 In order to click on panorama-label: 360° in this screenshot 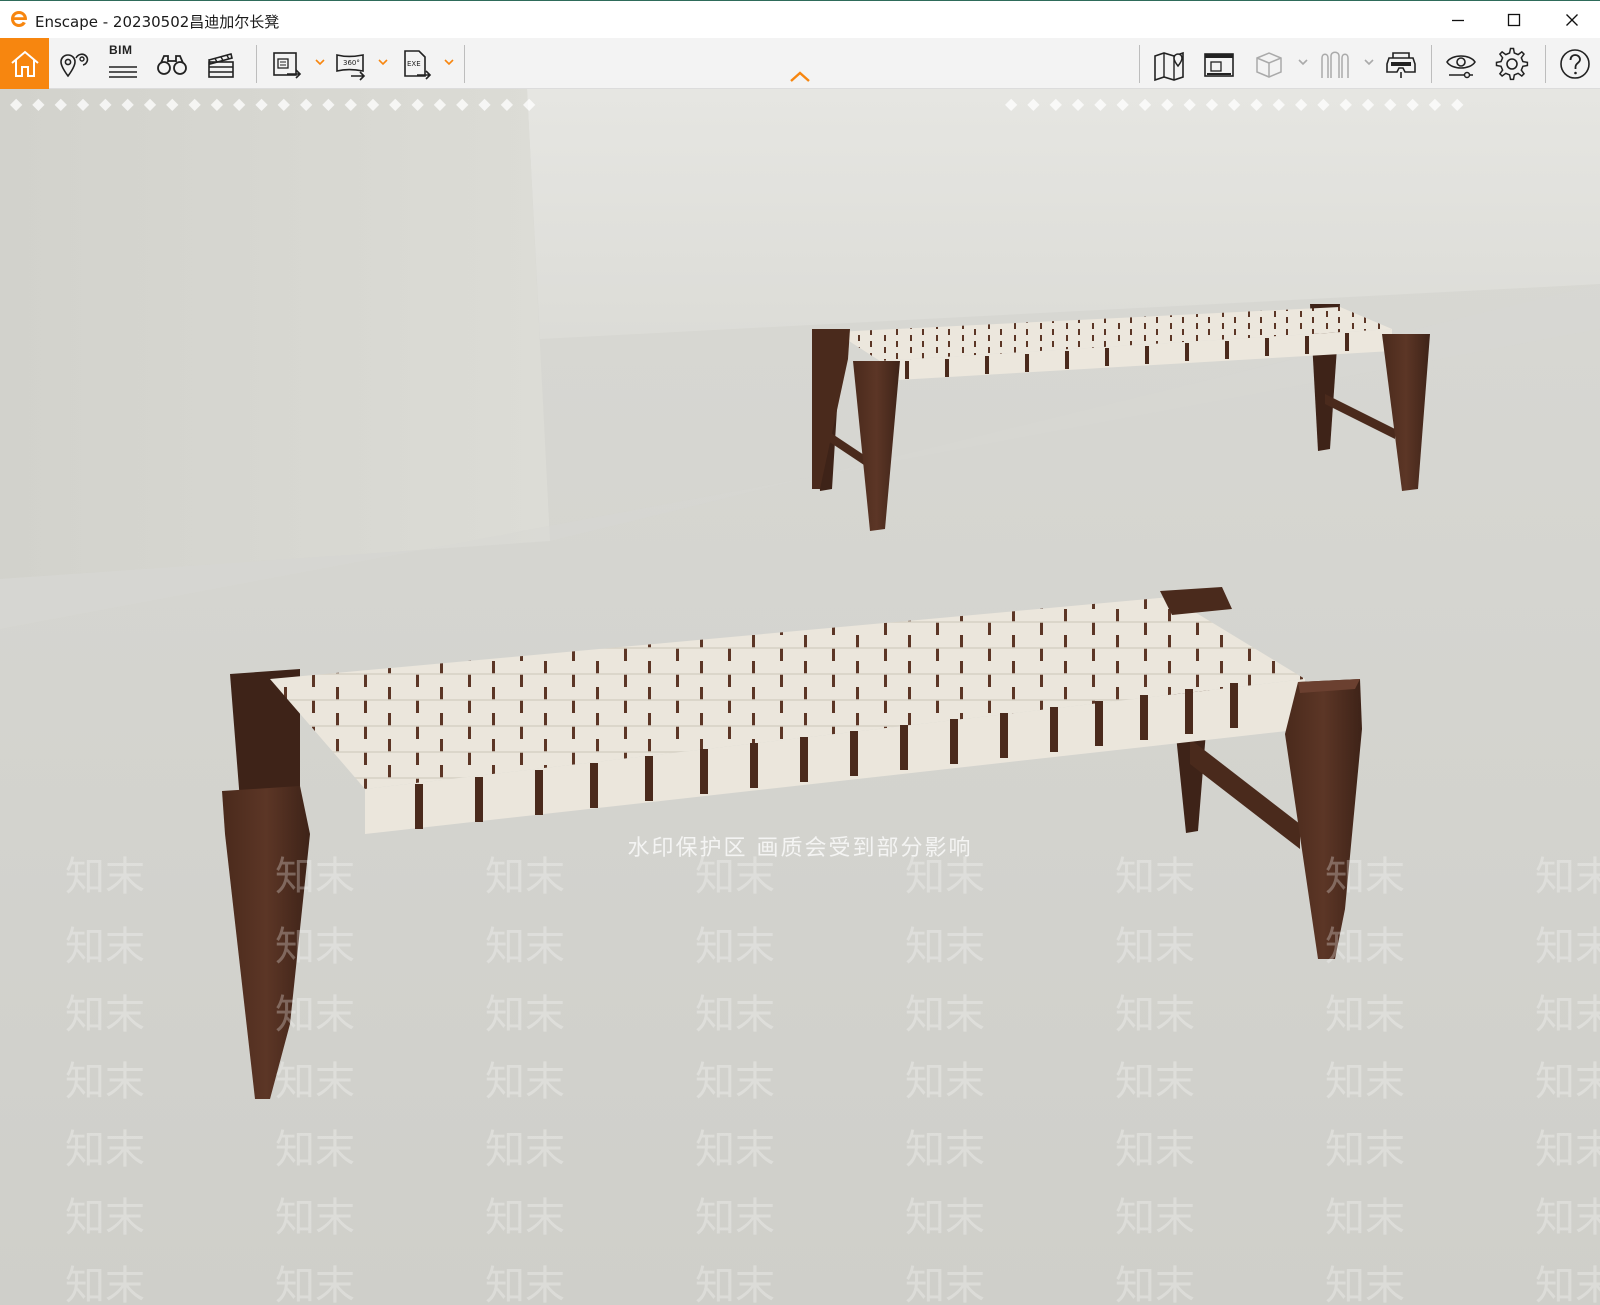, I will do `click(351, 63)`.